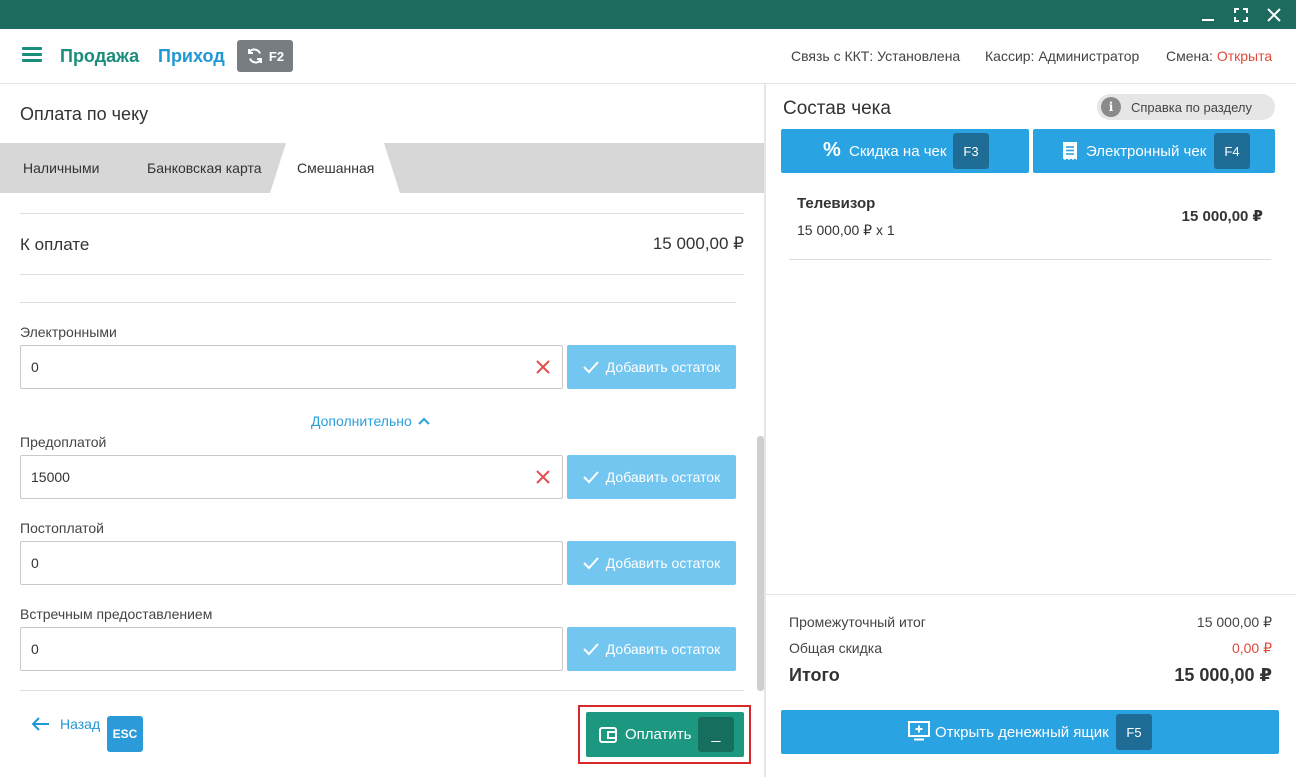  Describe the element at coordinates (1244, 56) in the screenshot. I see `shift-value: Открыта` at that location.